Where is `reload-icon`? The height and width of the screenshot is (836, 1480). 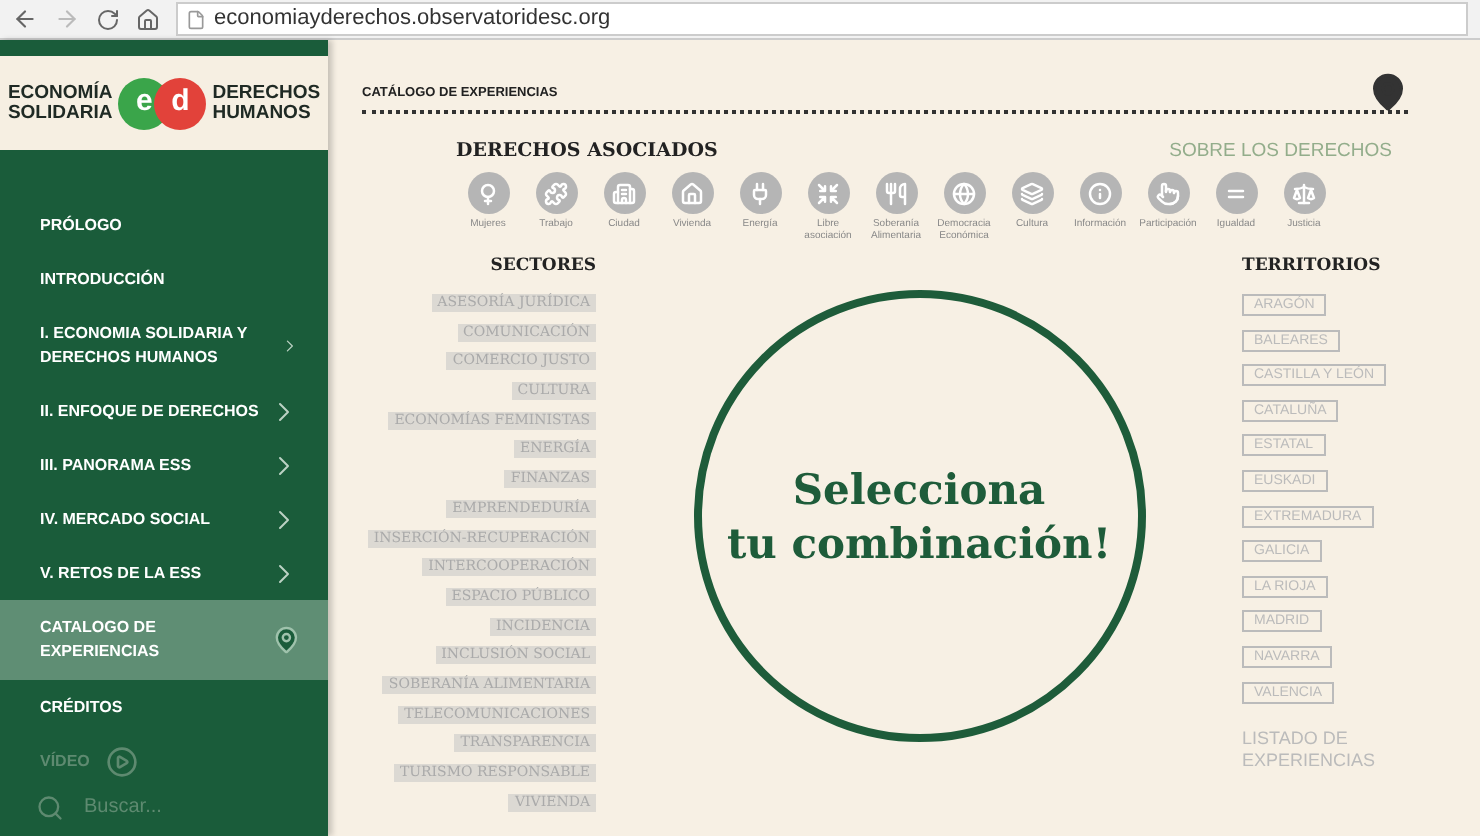 reload-icon is located at coordinates (108, 19).